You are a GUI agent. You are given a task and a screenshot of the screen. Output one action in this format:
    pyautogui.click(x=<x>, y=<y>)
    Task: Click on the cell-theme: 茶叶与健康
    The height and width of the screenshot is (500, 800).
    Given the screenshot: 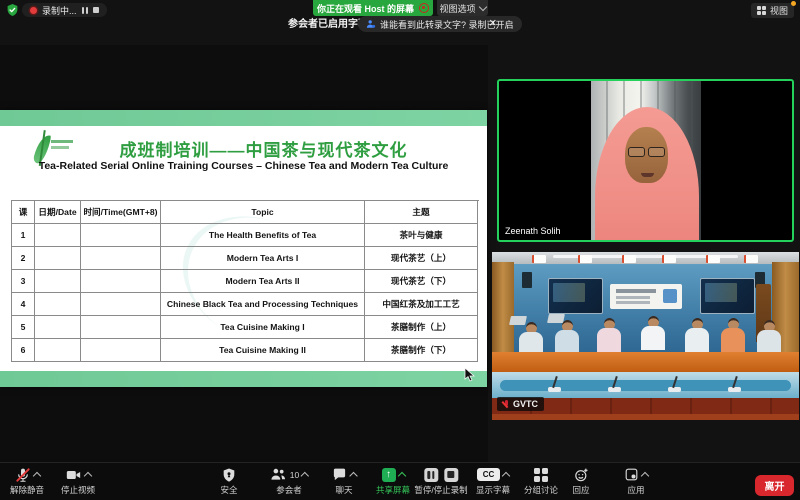 What is the action you would take?
    pyautogui.click(x=421, y=235)
    